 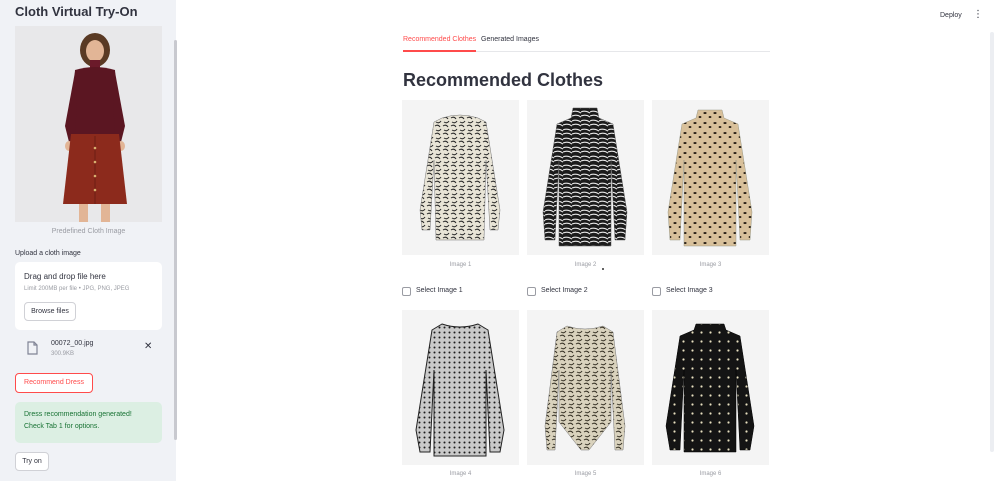 I want to click on file-name: 00072_00.jpg, so click(x=72, y=343).